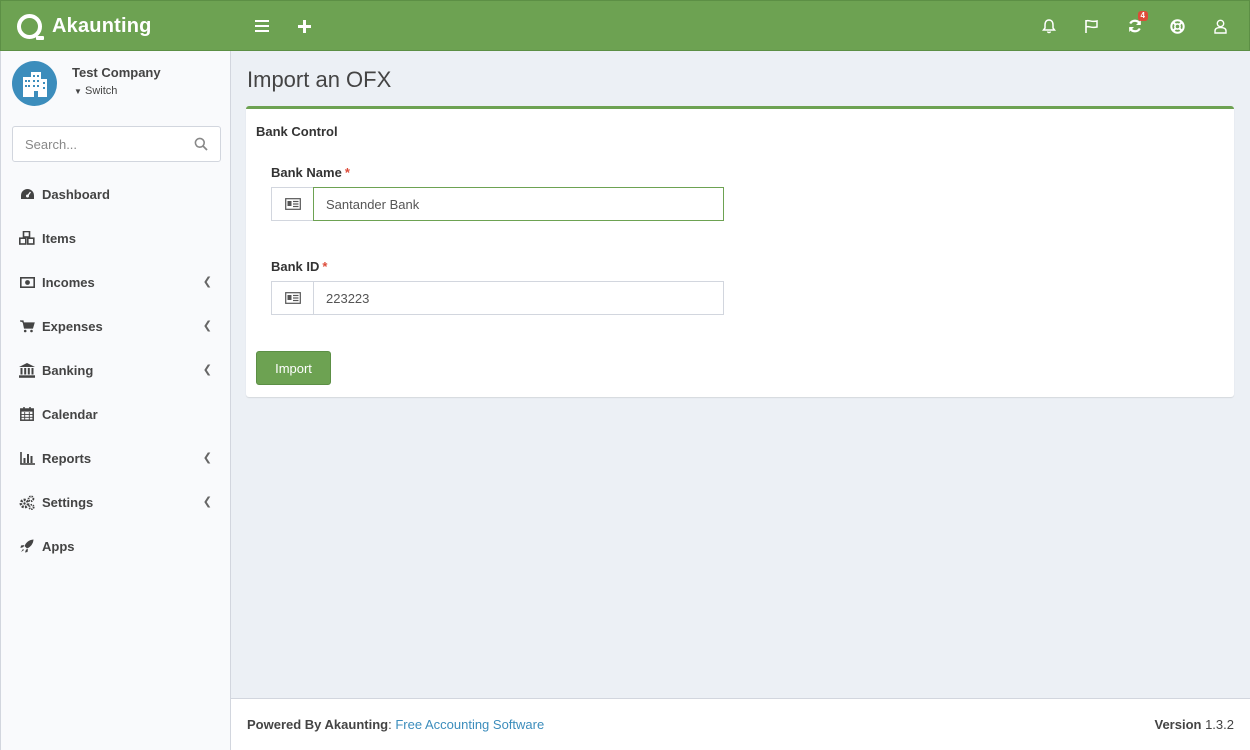 The height and width of the screenshot is (750, 1250). I want to click on user-menu-button, so click(1220, 26).